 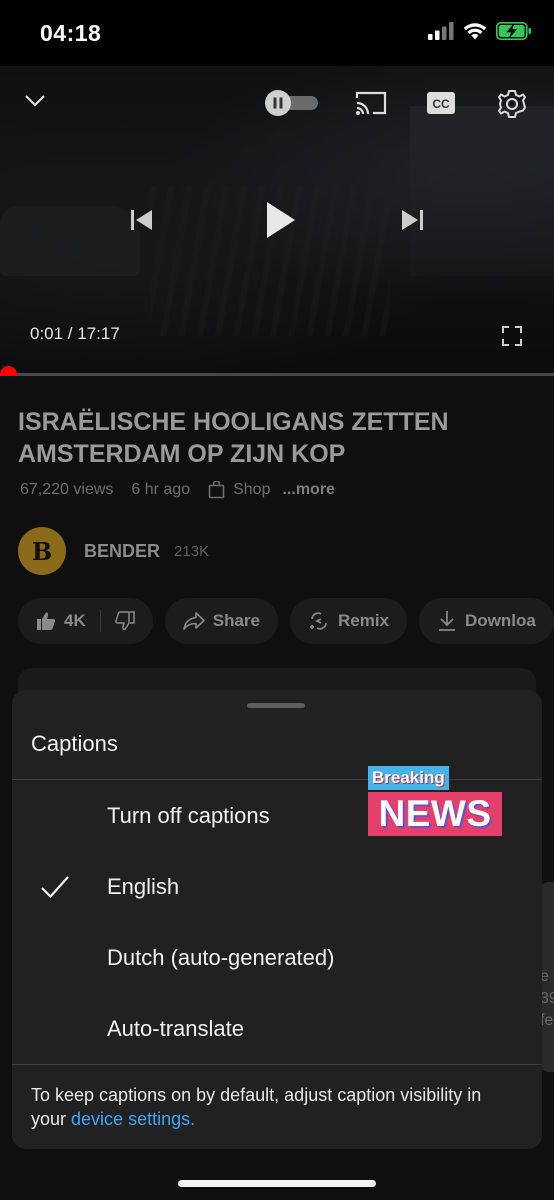 I want to click on shop-label: Shop, so click(x=252, y=489).